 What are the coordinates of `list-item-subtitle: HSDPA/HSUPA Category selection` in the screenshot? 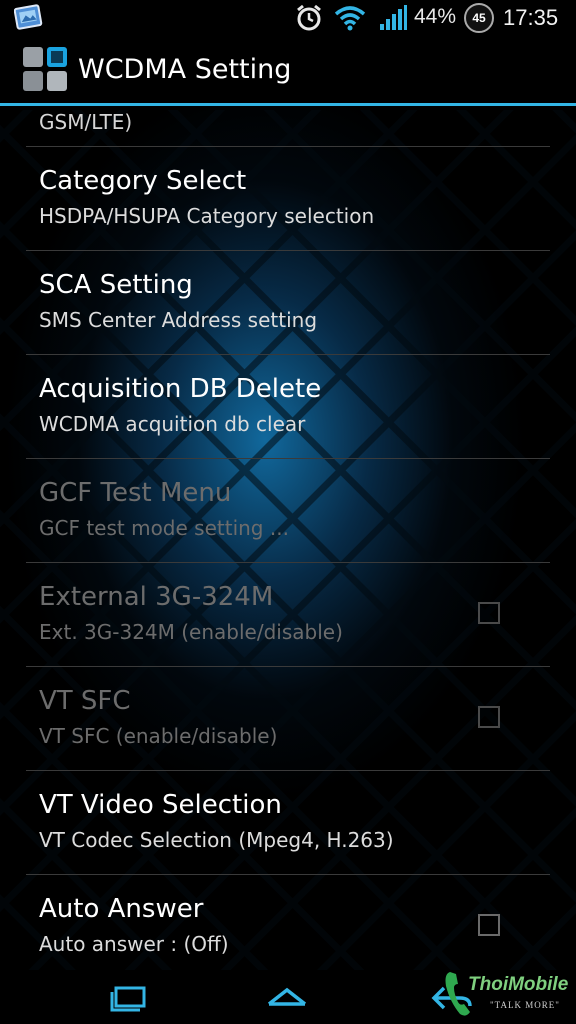 It's located at (207, 216).